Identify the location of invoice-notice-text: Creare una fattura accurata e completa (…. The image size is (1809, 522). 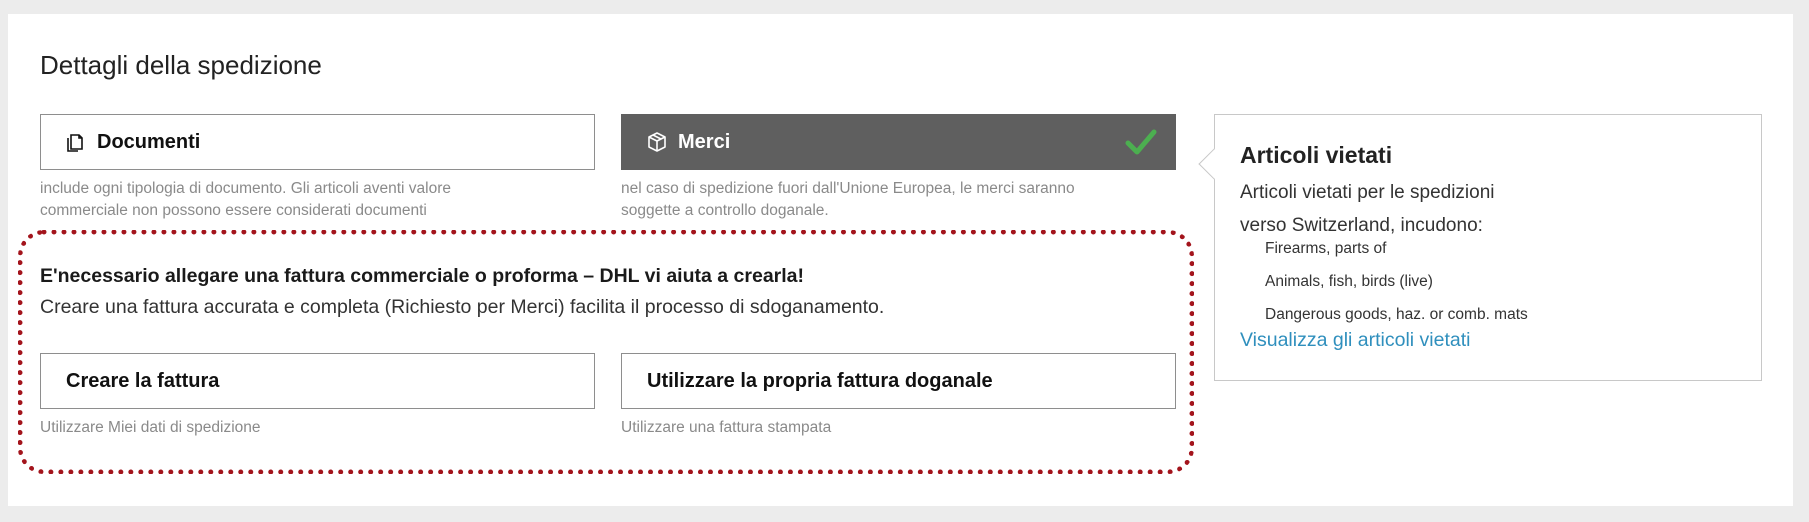
(462, 307).